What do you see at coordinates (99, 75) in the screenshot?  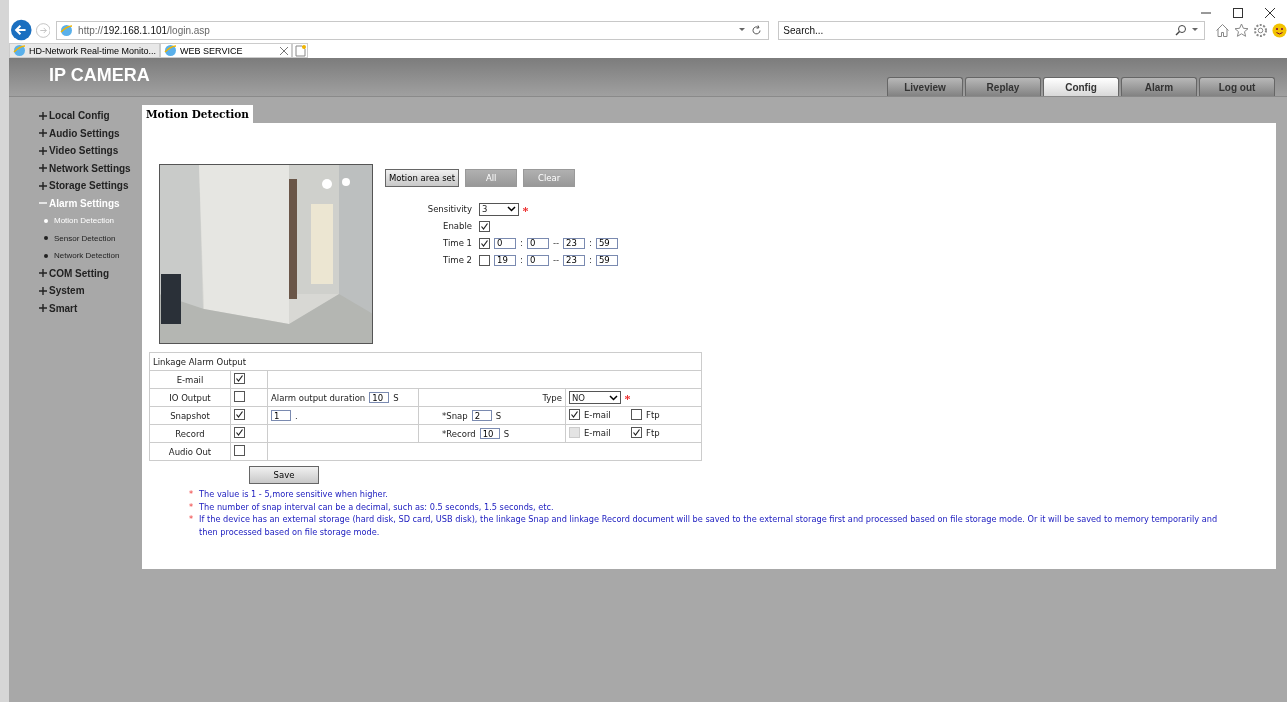 I see `app-title: IP CAMERA` at bounding box center [99, 75].